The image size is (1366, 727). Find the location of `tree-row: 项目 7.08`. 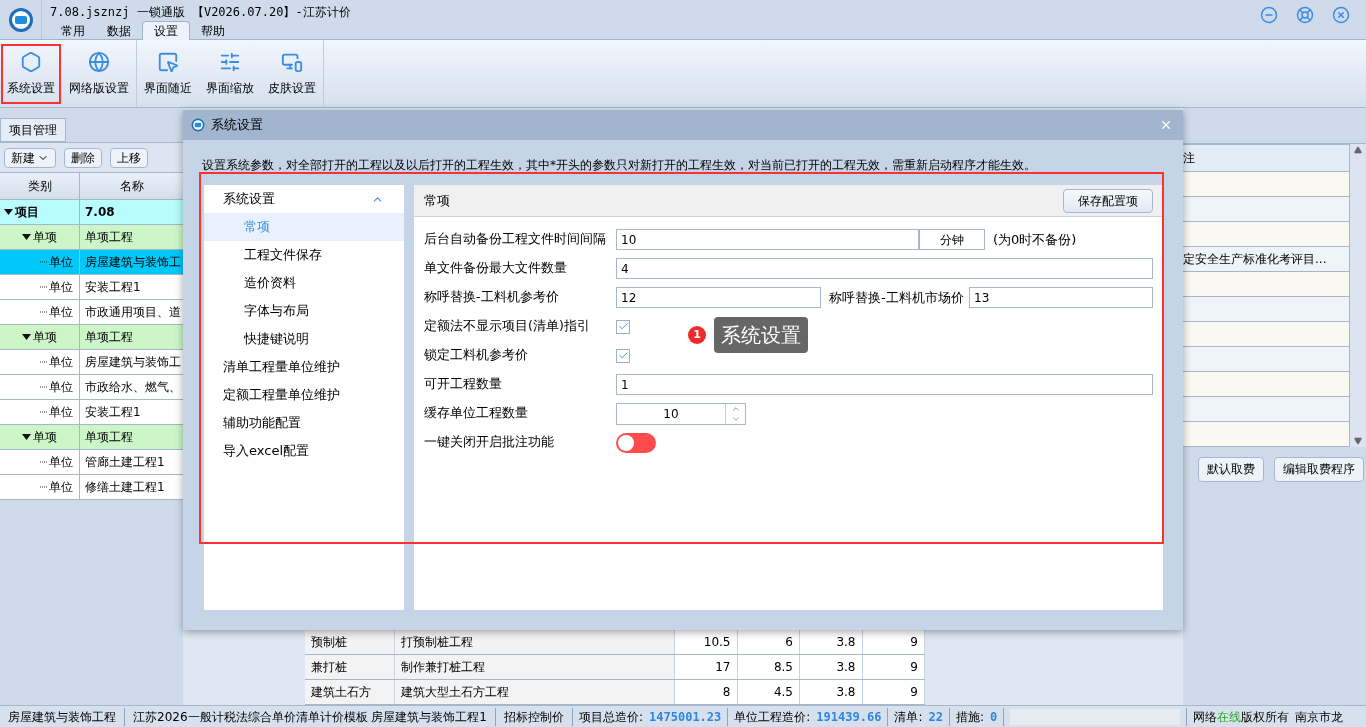

tree-row: 项目 7.08 is located at coordinates (91, 212).